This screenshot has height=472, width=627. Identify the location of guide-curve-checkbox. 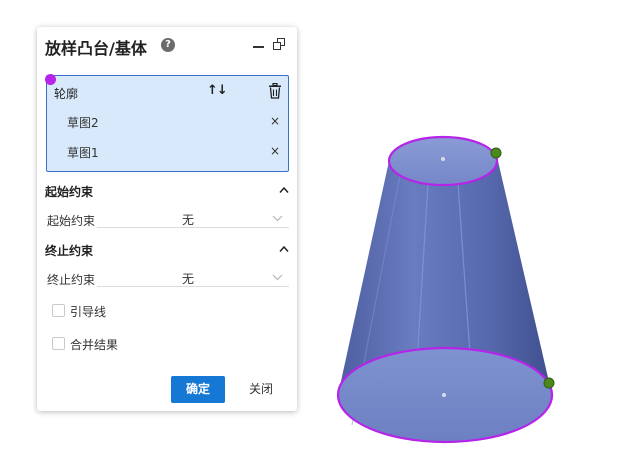
(58, 310).